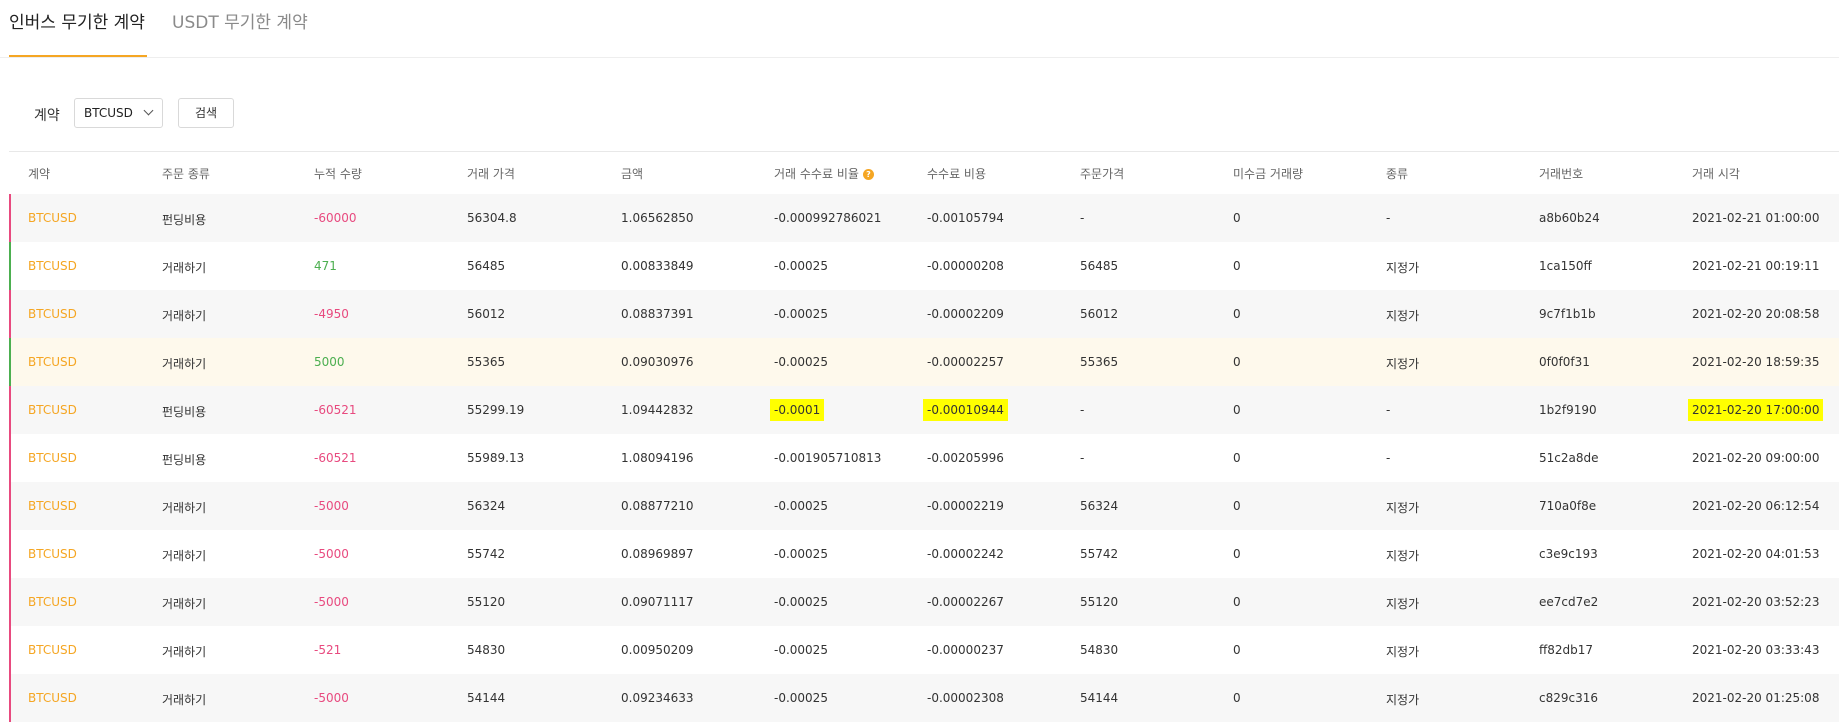  I want to click on cell-trade-id: c829c316, so click(1569, 698).